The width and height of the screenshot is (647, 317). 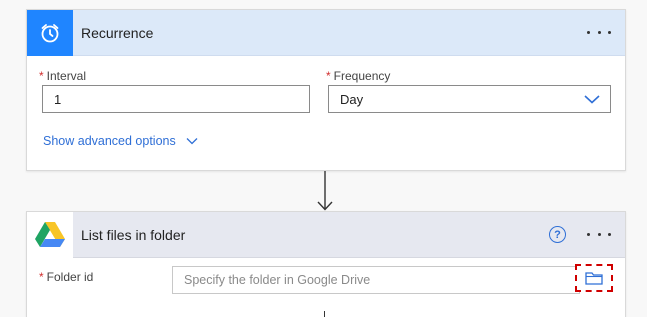 What do you see at coordinates (176, 99) in the screenshot?
I see `interval-input: 1` at bounding box center [176, 99].